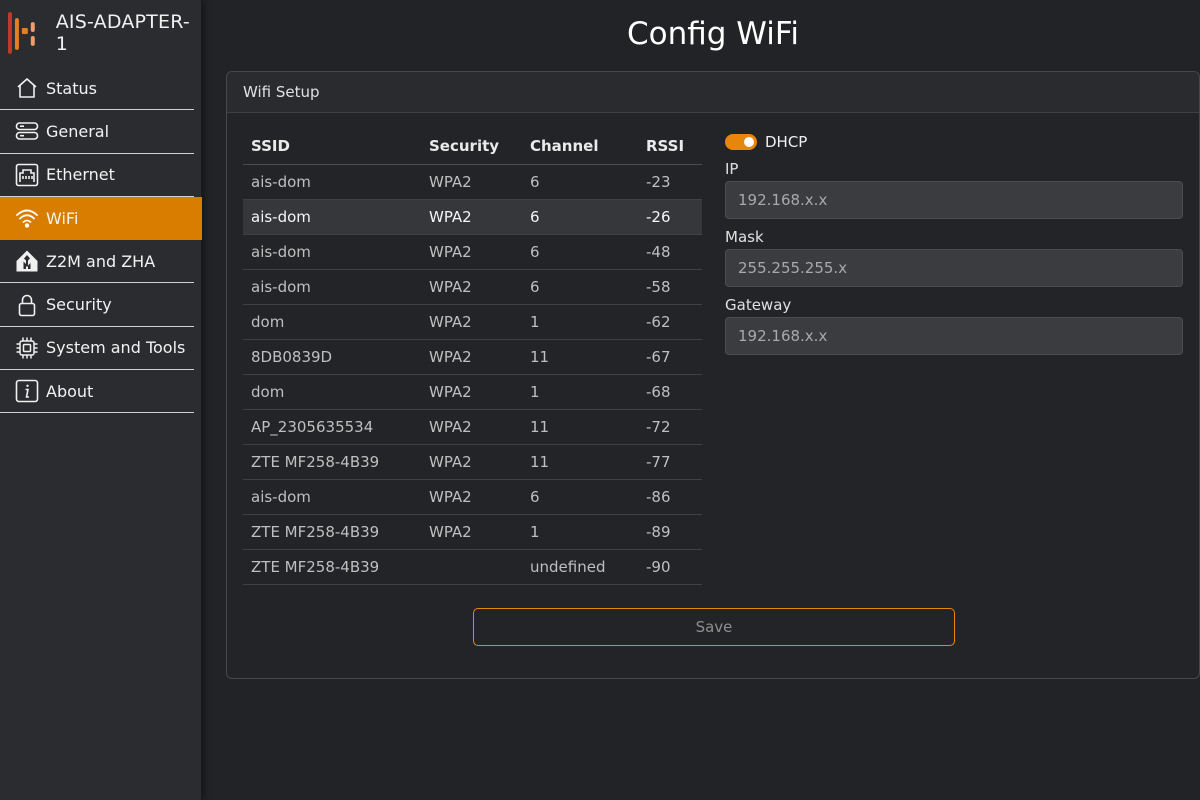 This screenshot has height=800, width=1200. Describe the element at coordinates (27, 131) in the screenshot. I see `server-icon` at that location.